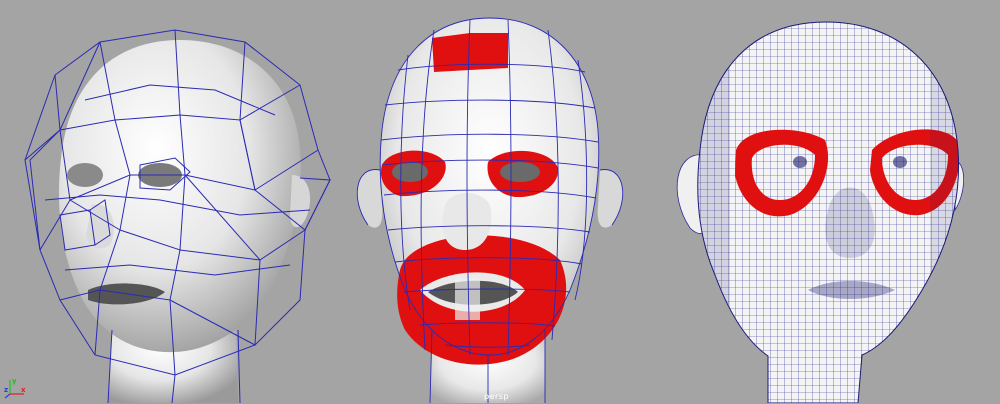 The width and height of the screenshot is (1000, 404). What do you see at coordinates (6, 390) in the screenshot?
I see `z-axis-label: z` at bounding box center [6, 390].